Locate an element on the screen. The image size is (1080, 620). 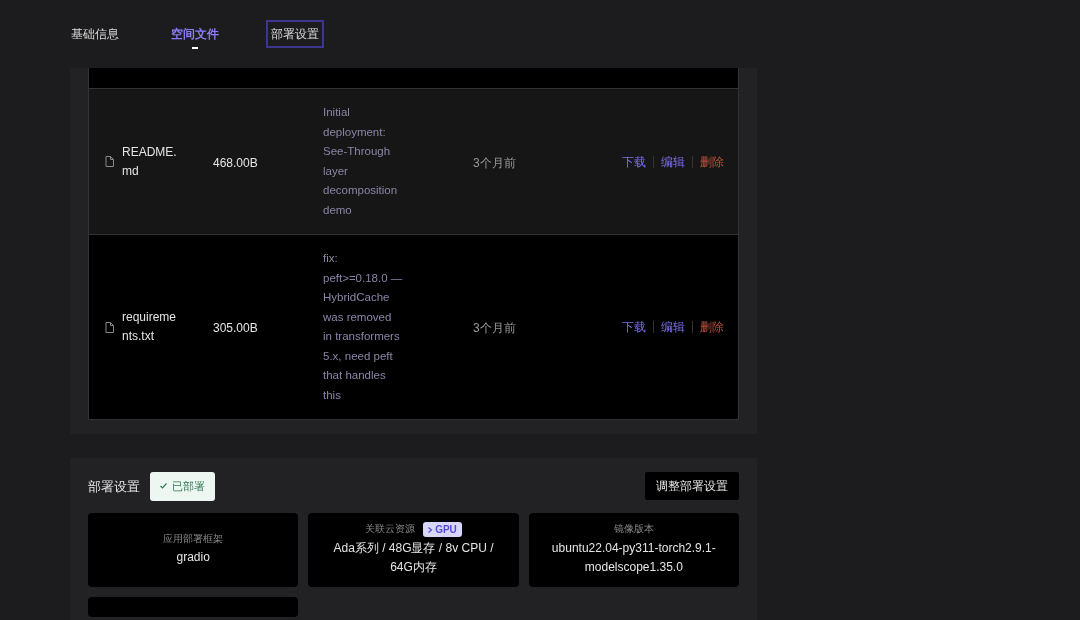
card-value: Ada系列 / 48G显存 / 8v CPU / 64G内存 is located at coordinates (413, 558).